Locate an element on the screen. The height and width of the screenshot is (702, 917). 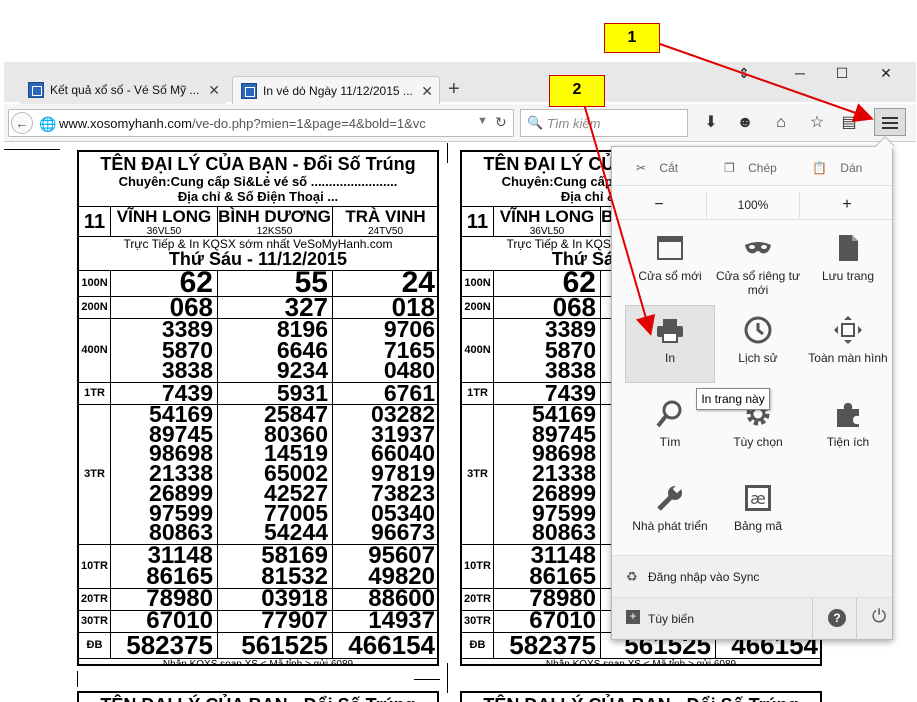
callout-2: 2 is located at coordinates (577, 91).